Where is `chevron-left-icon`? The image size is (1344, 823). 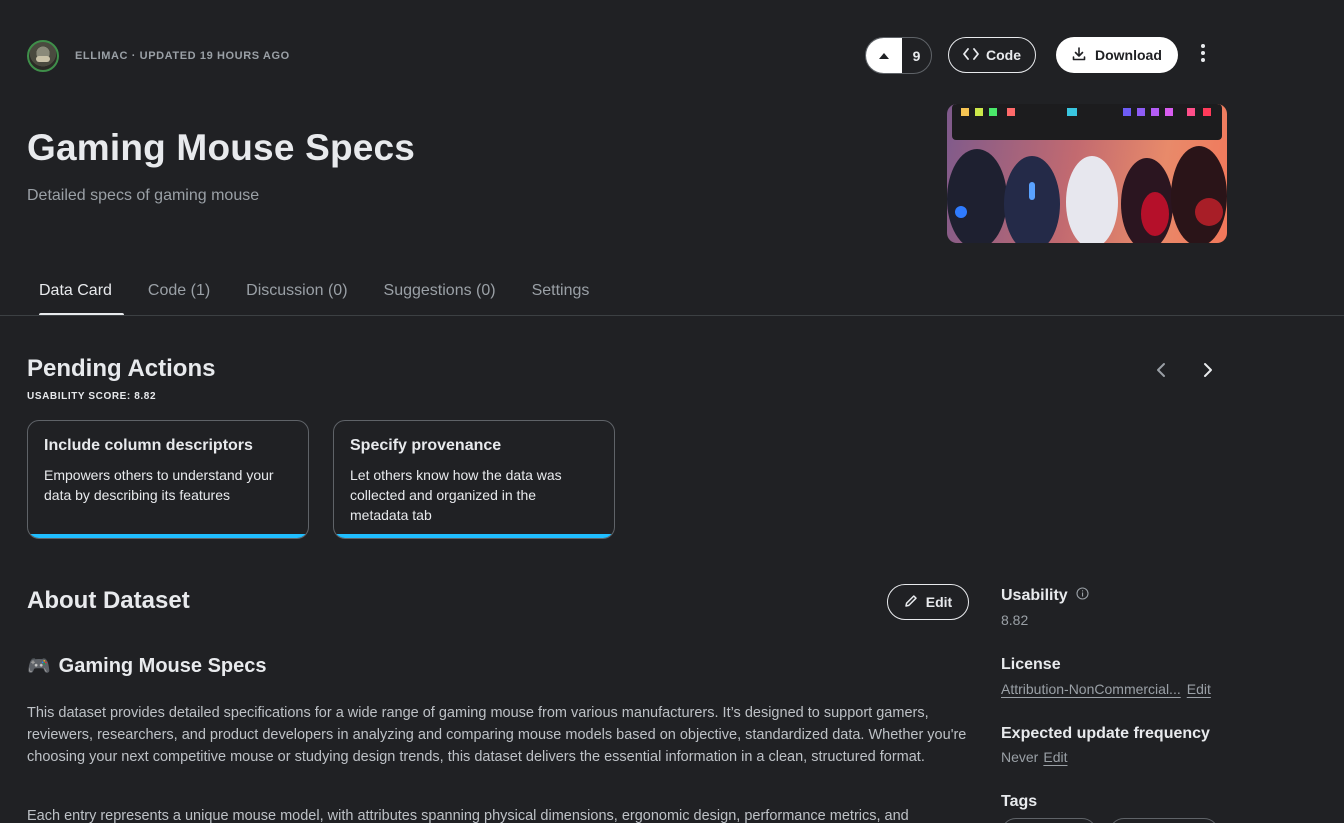
chevron-left-icon is located at coordinates (1161, 370).